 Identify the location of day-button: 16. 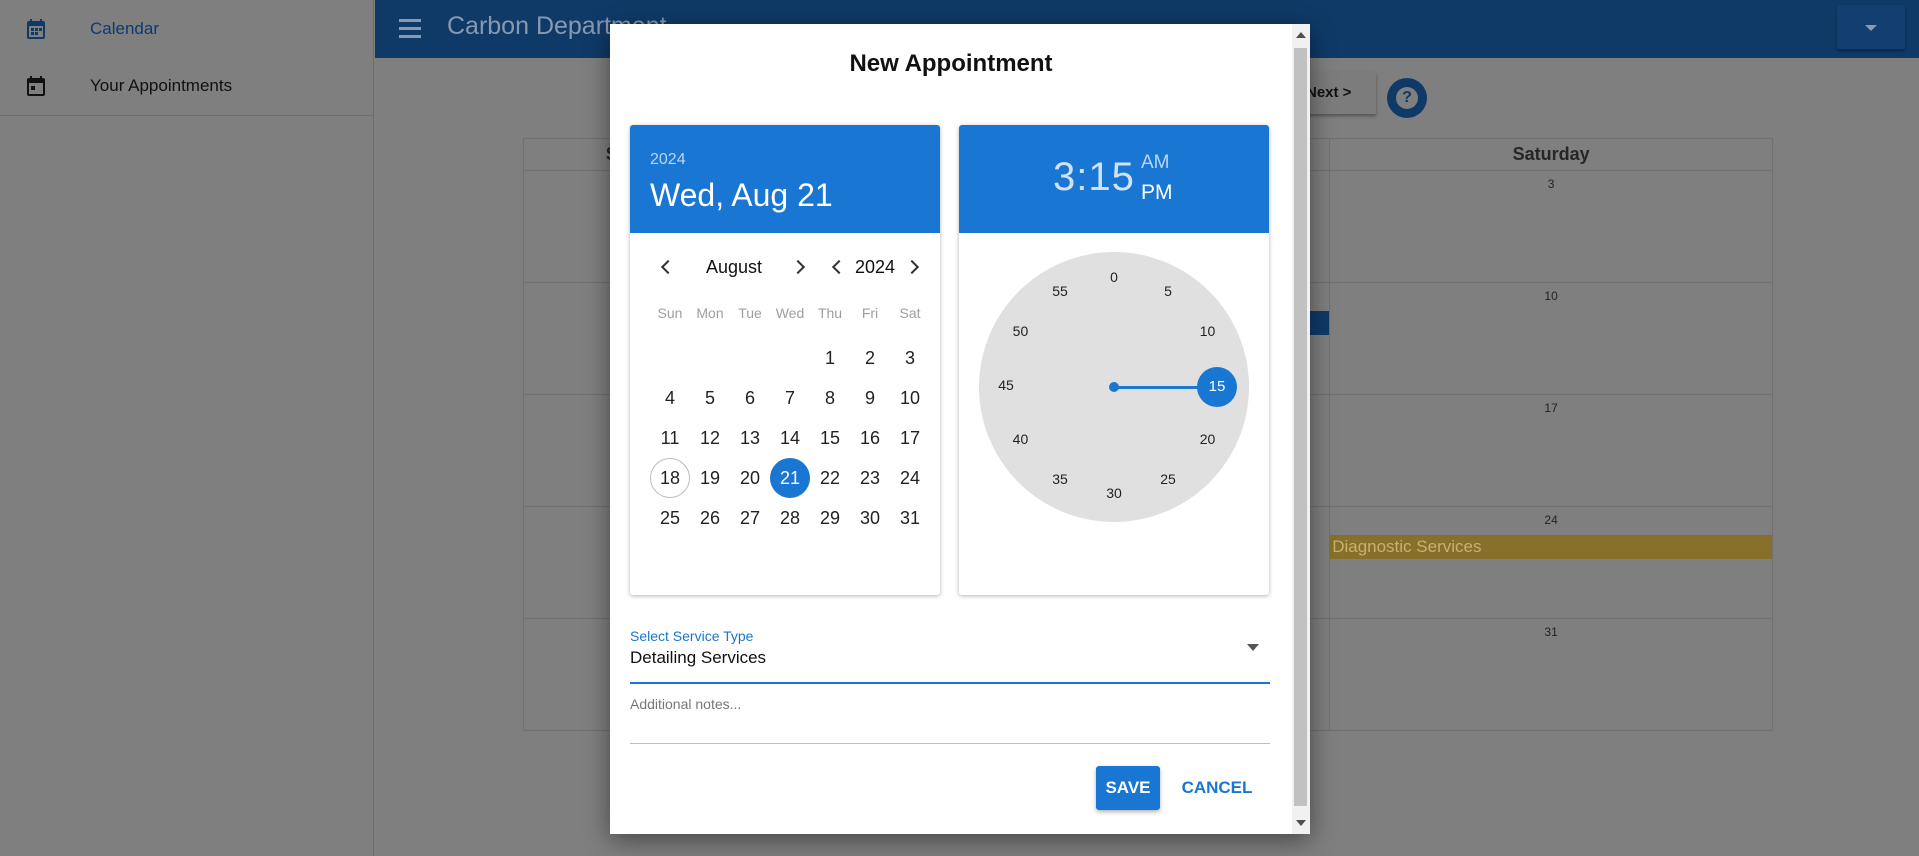
(870, 438).